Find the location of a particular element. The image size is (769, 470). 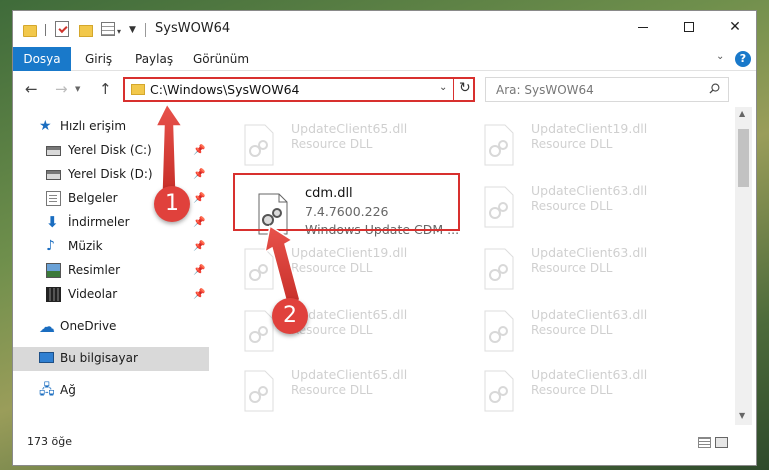

details-view-icon is located at coordinates (704, 442).